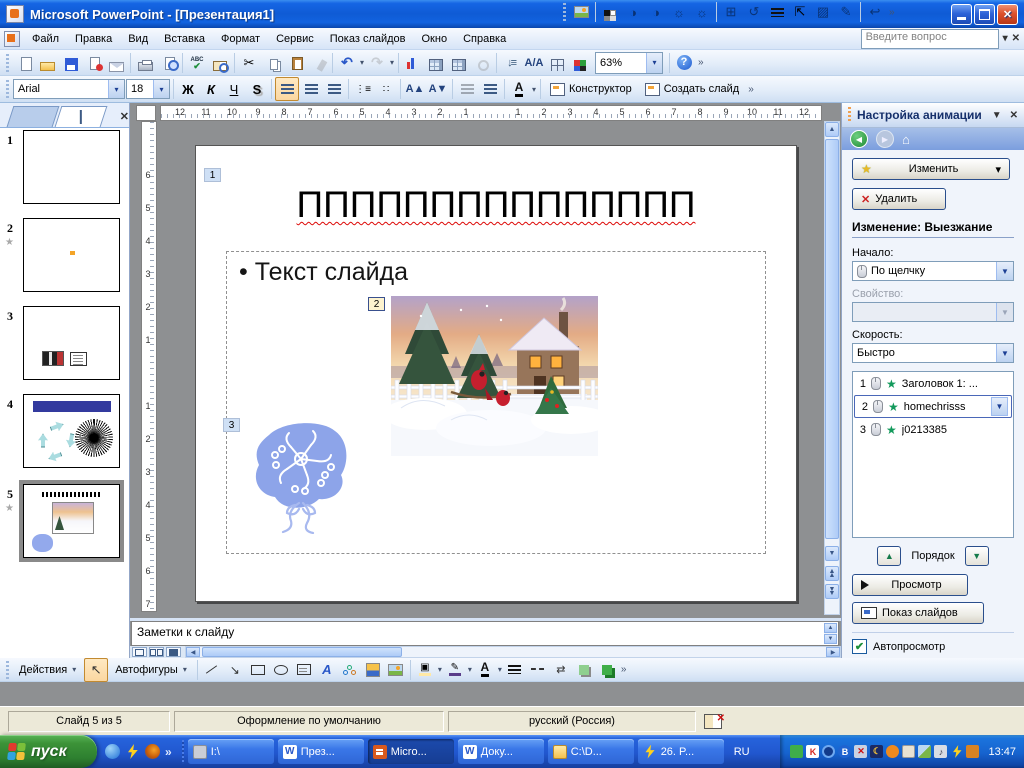 The image size is (1024, 768). Describe the element at coordinates (797, 751) in the screenshot. I see `recycle-tray-icon` at that location.